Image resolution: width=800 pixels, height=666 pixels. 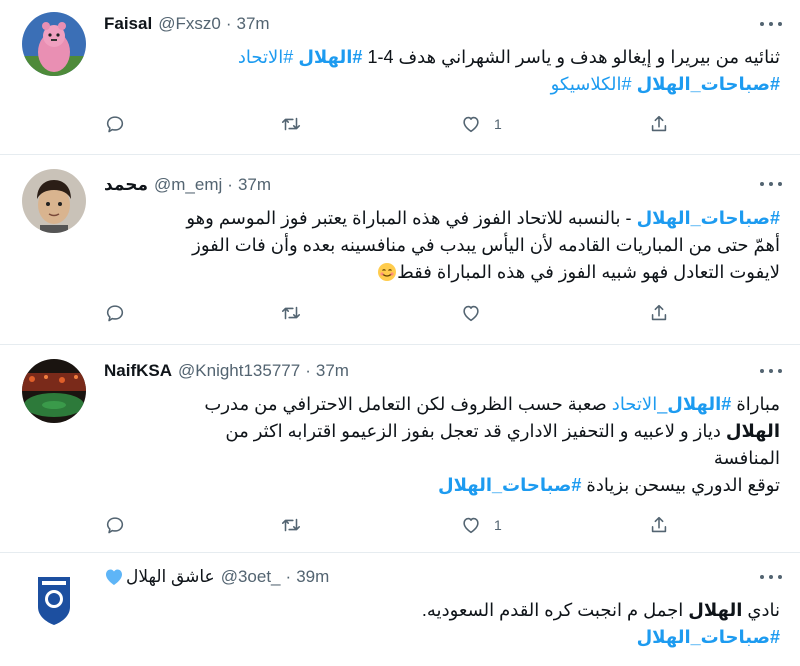 I want to click on display-name: NaifKSA, so click(x=138, y=371).